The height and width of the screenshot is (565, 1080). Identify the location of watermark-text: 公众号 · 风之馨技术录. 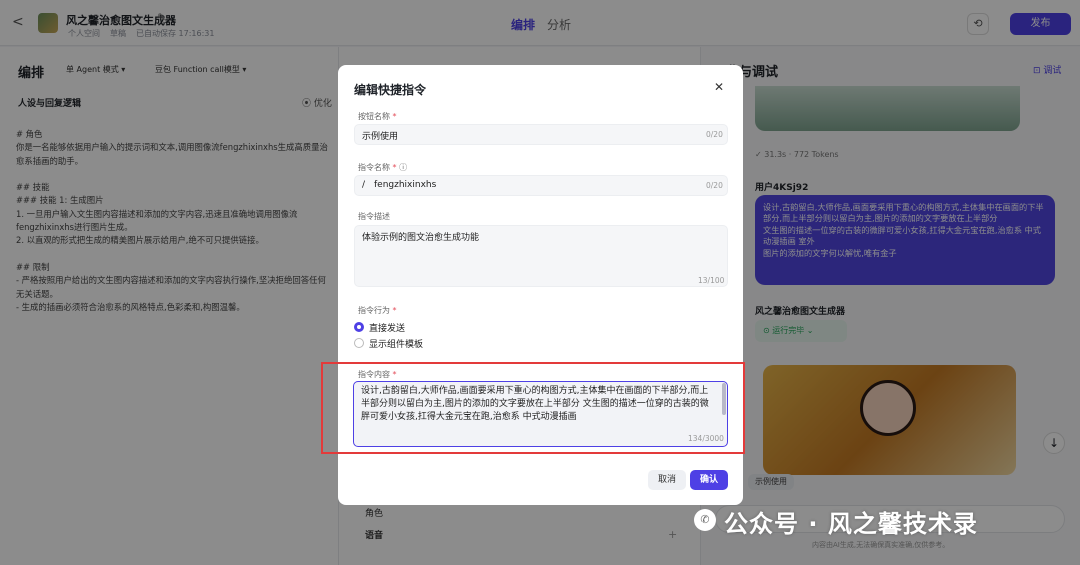
(851, 524).